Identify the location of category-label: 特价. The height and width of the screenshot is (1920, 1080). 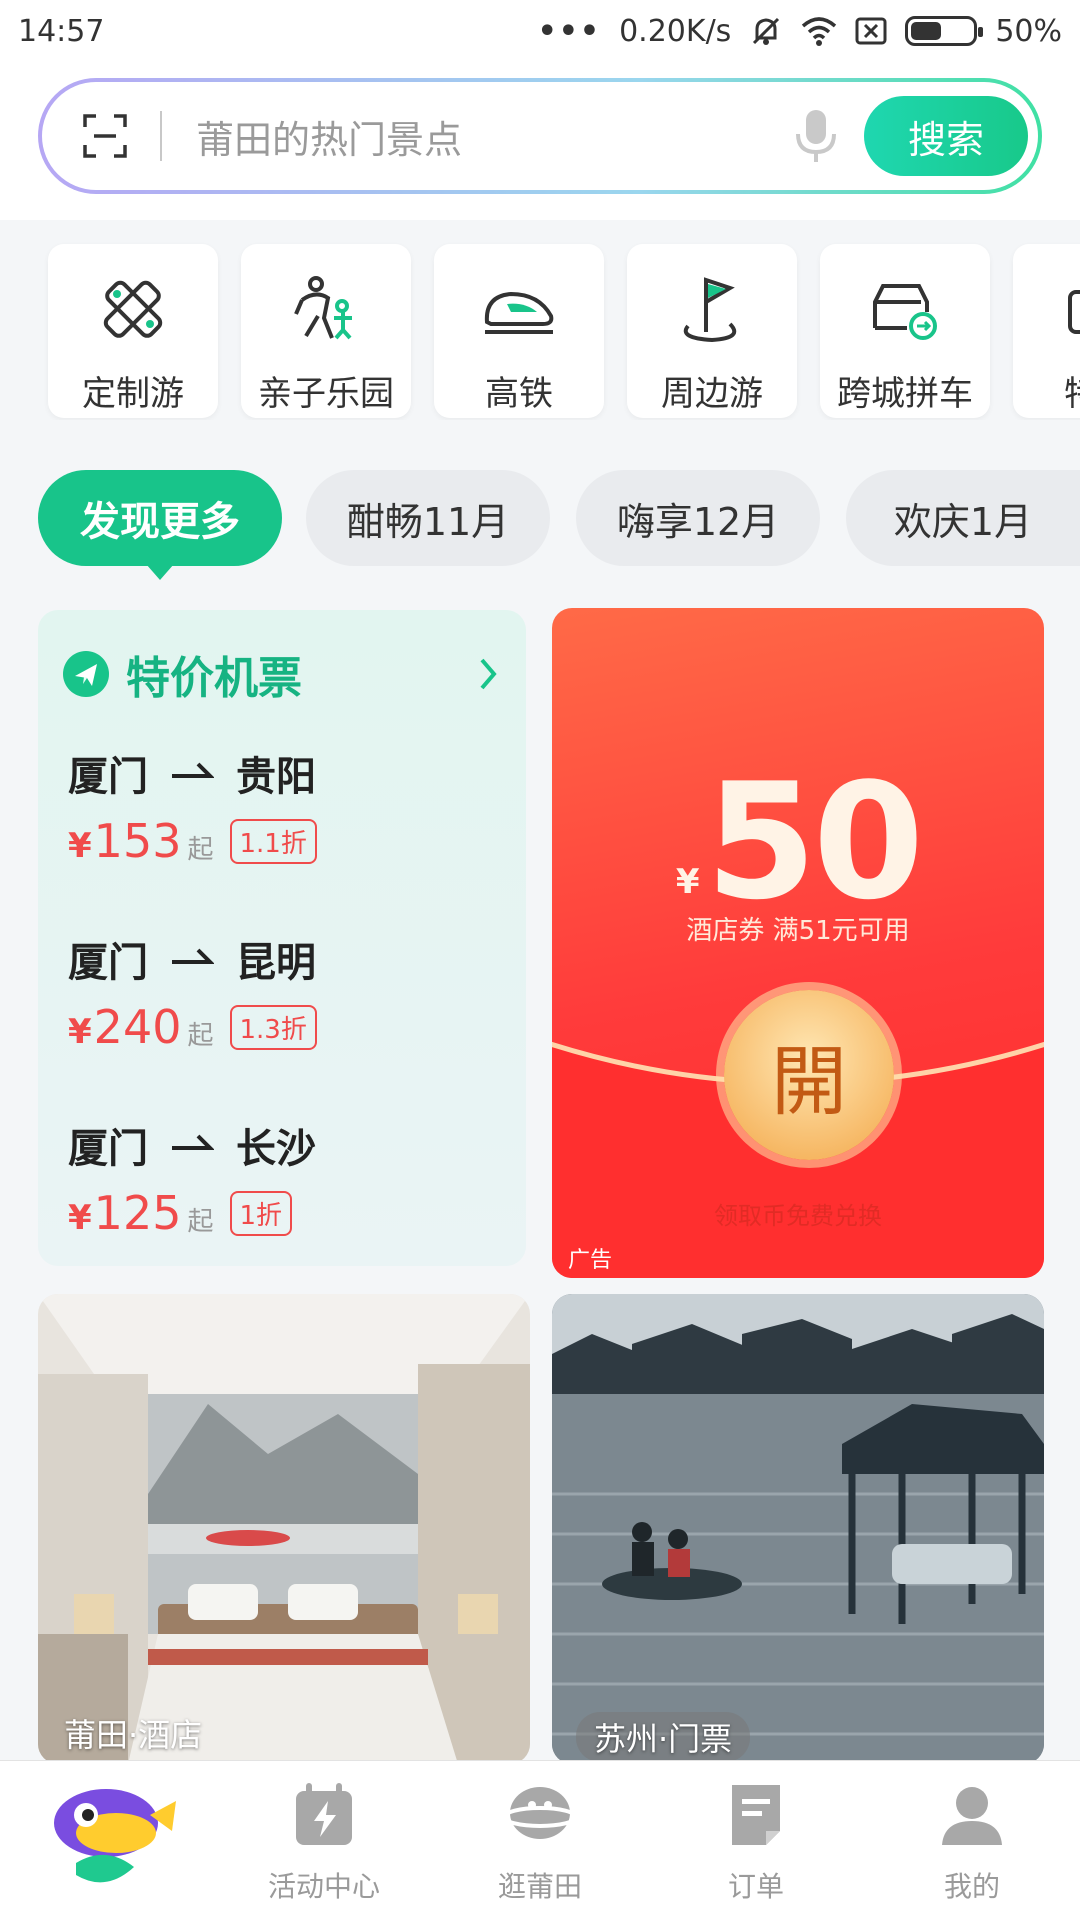
(1072, 390).